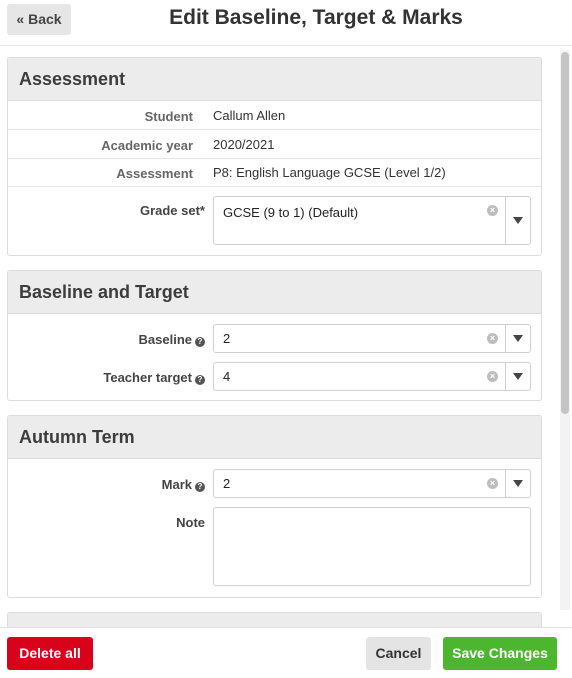  What do you see at coordinates (372, 483) in the screenshot?
I see `mark-select: 2 ×` at bounding box center [372, 483].